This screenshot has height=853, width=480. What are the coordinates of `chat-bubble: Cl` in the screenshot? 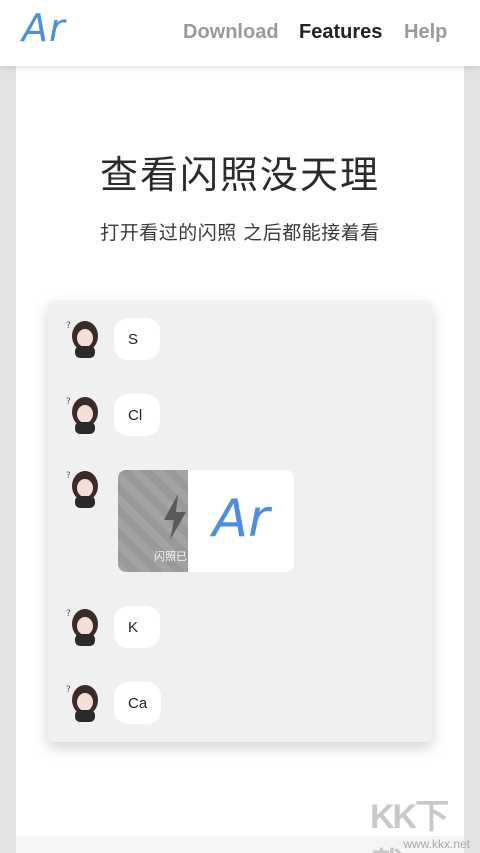 It's located at (137, 415).